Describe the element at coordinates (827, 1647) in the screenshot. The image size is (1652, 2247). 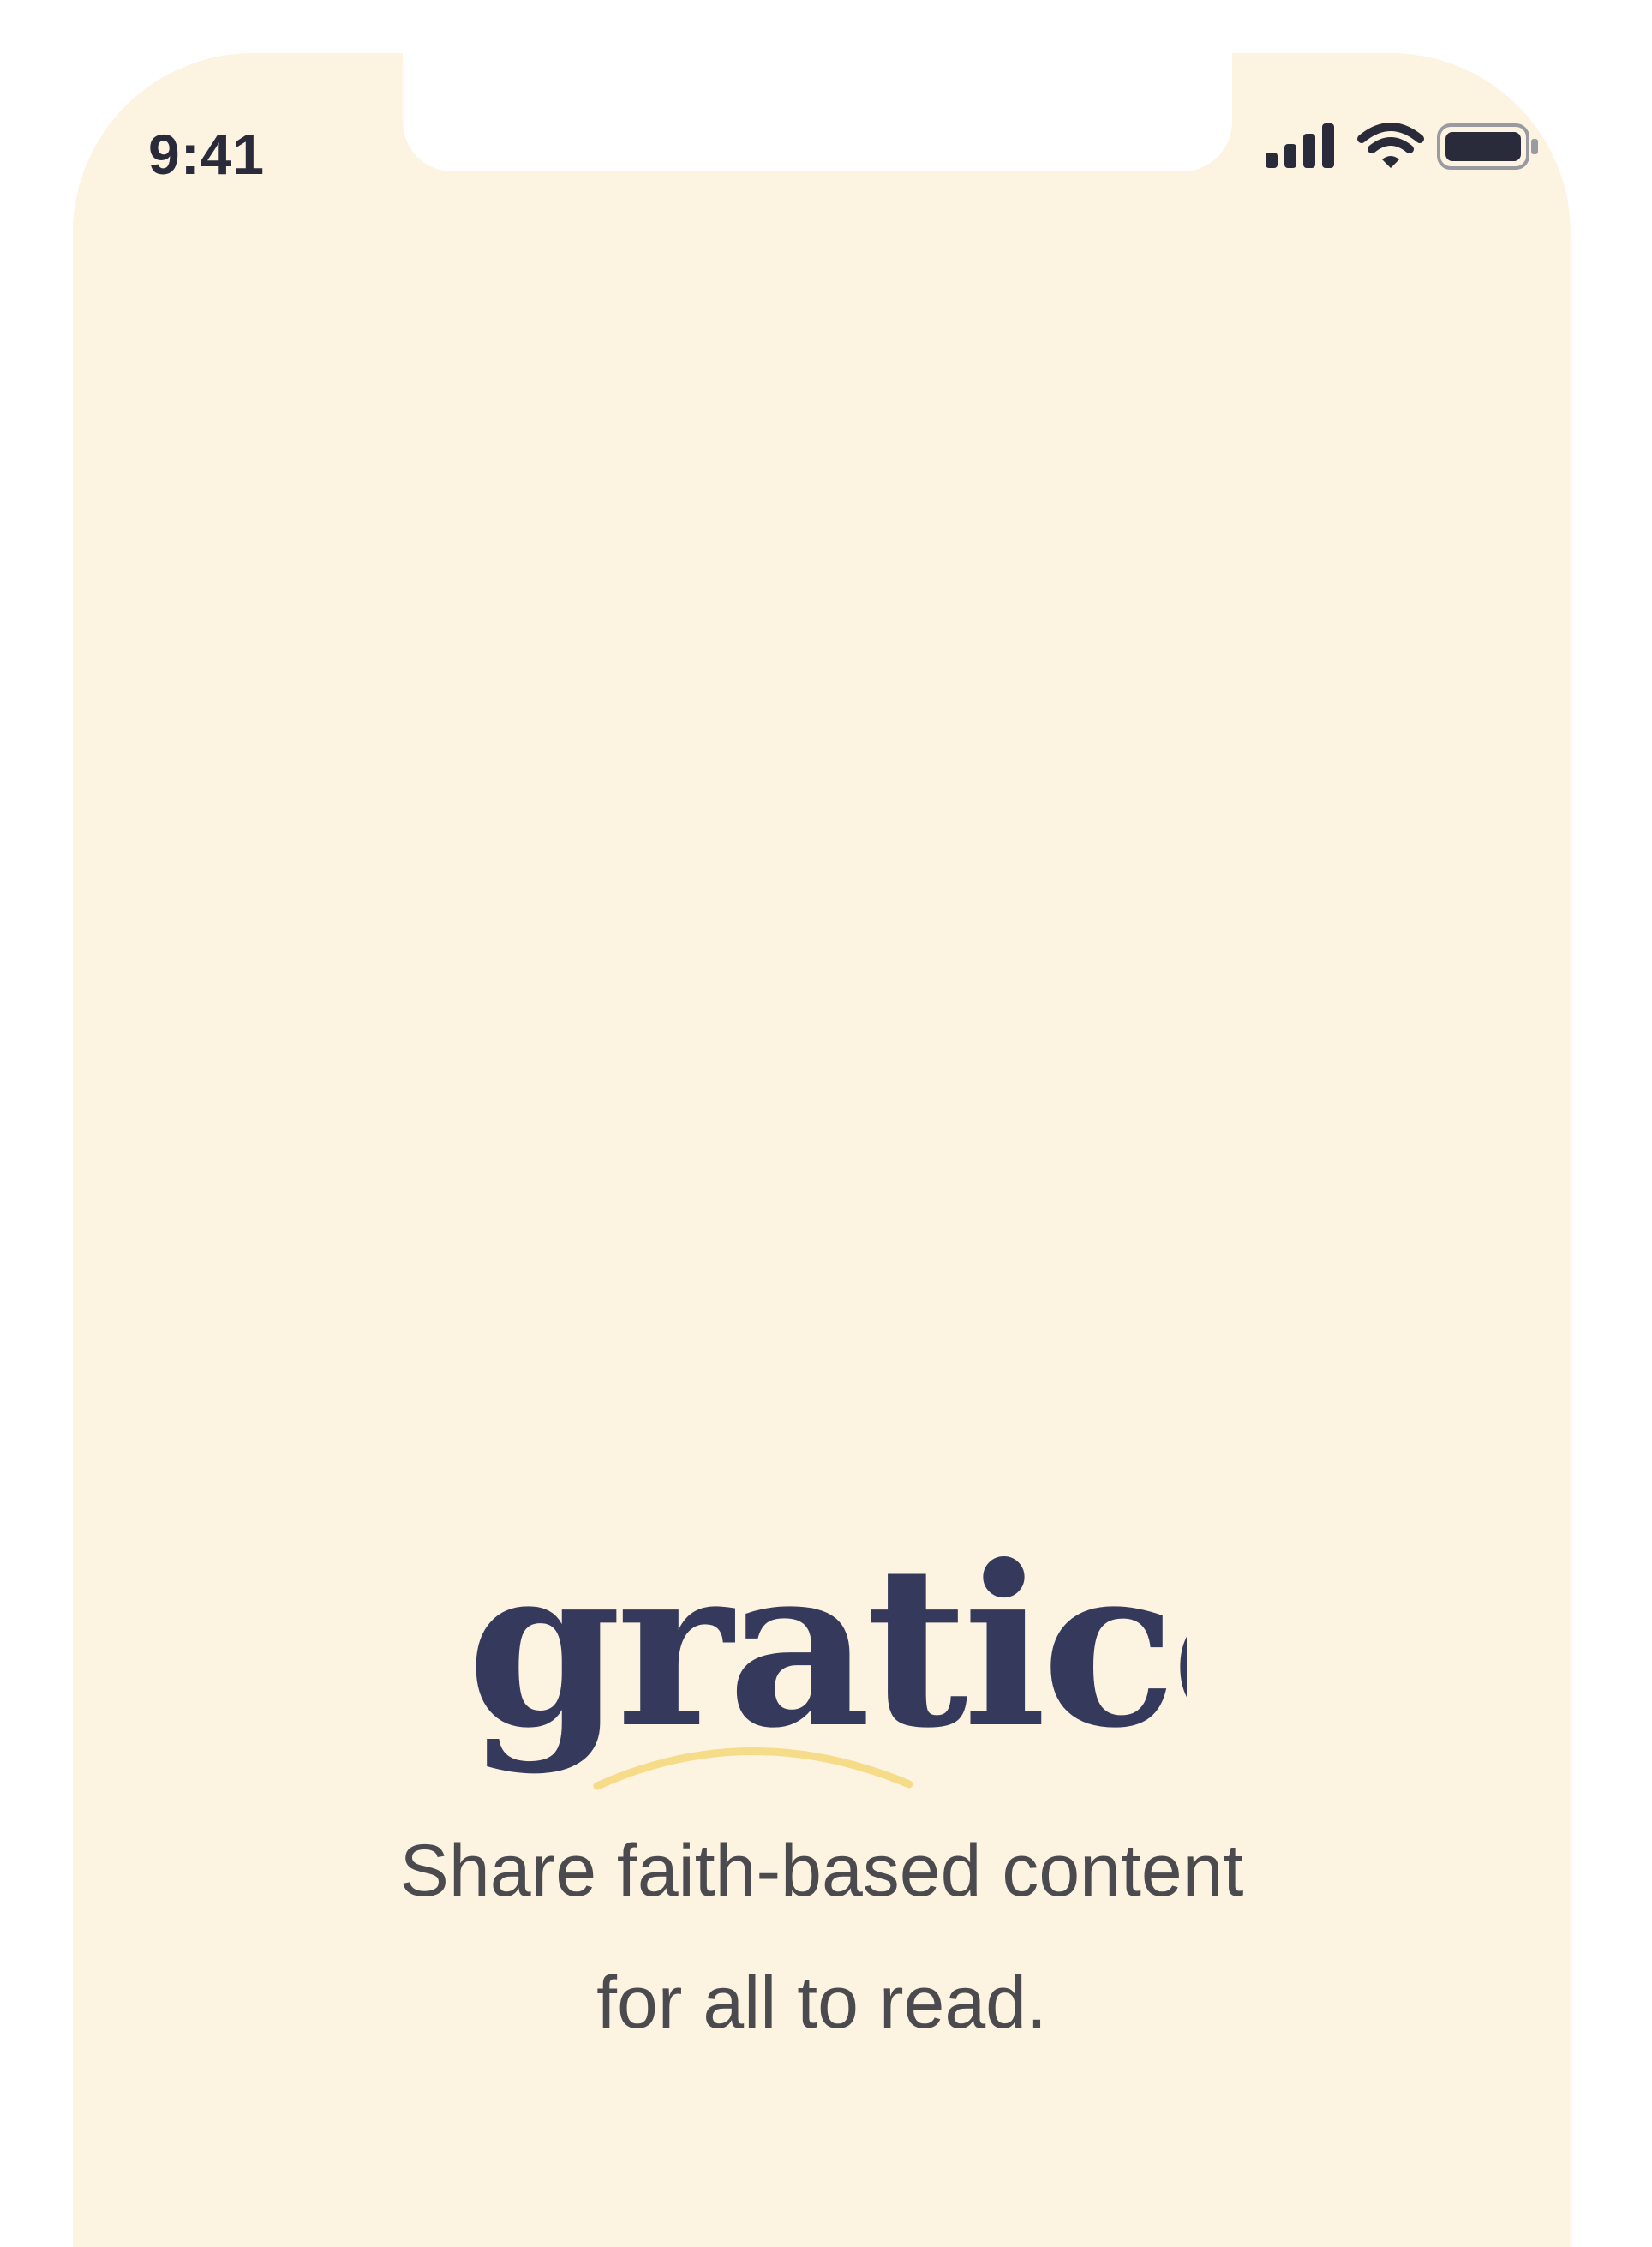
I see `logo-wordmark: gratico` at that location.